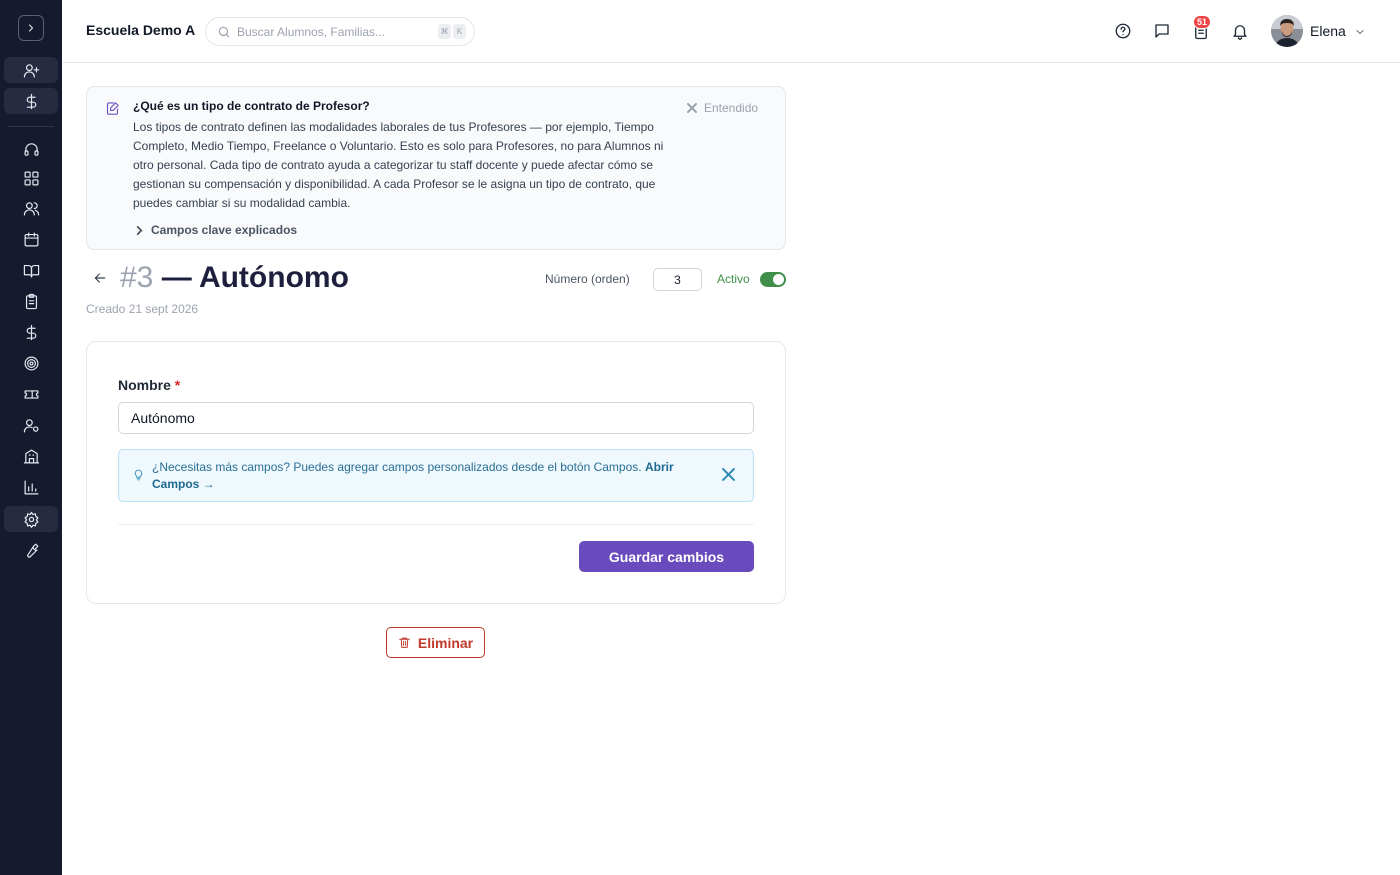  I want to click on chevron-down-icon, so click(1360, 32).